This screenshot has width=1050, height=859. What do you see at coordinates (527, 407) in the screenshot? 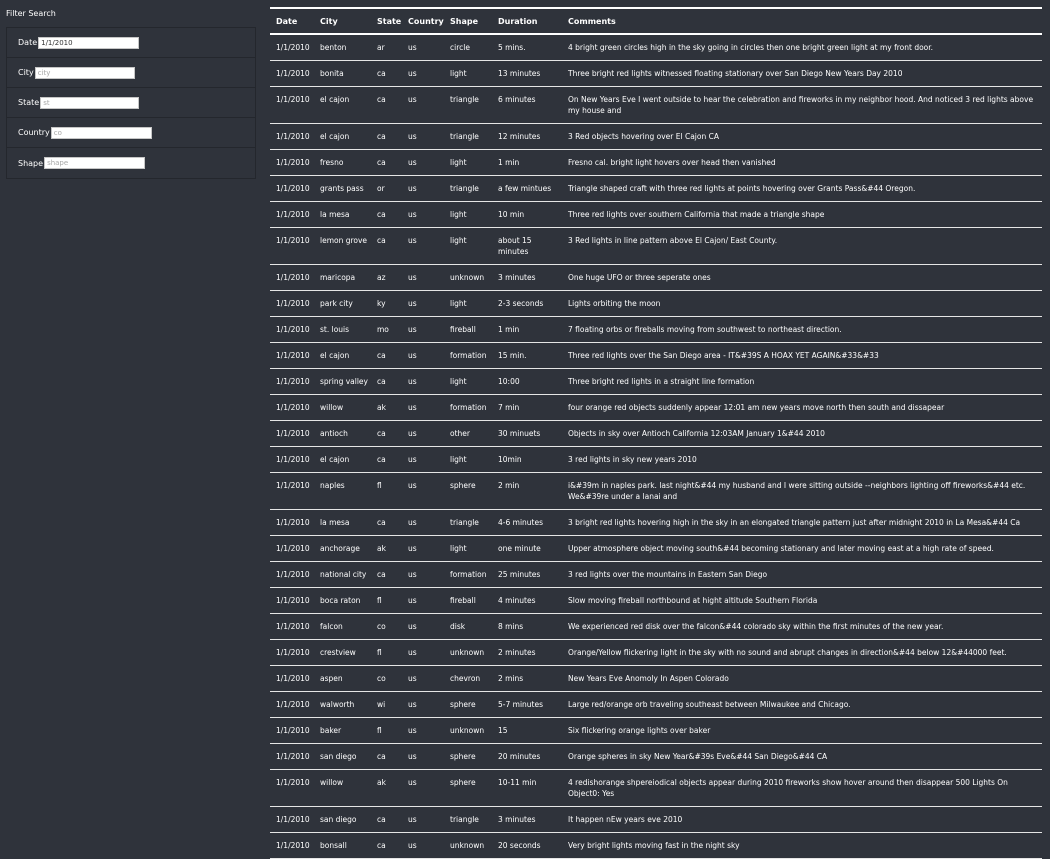
I see `duration-cell: 7 min` at bounding box center [527, 407].